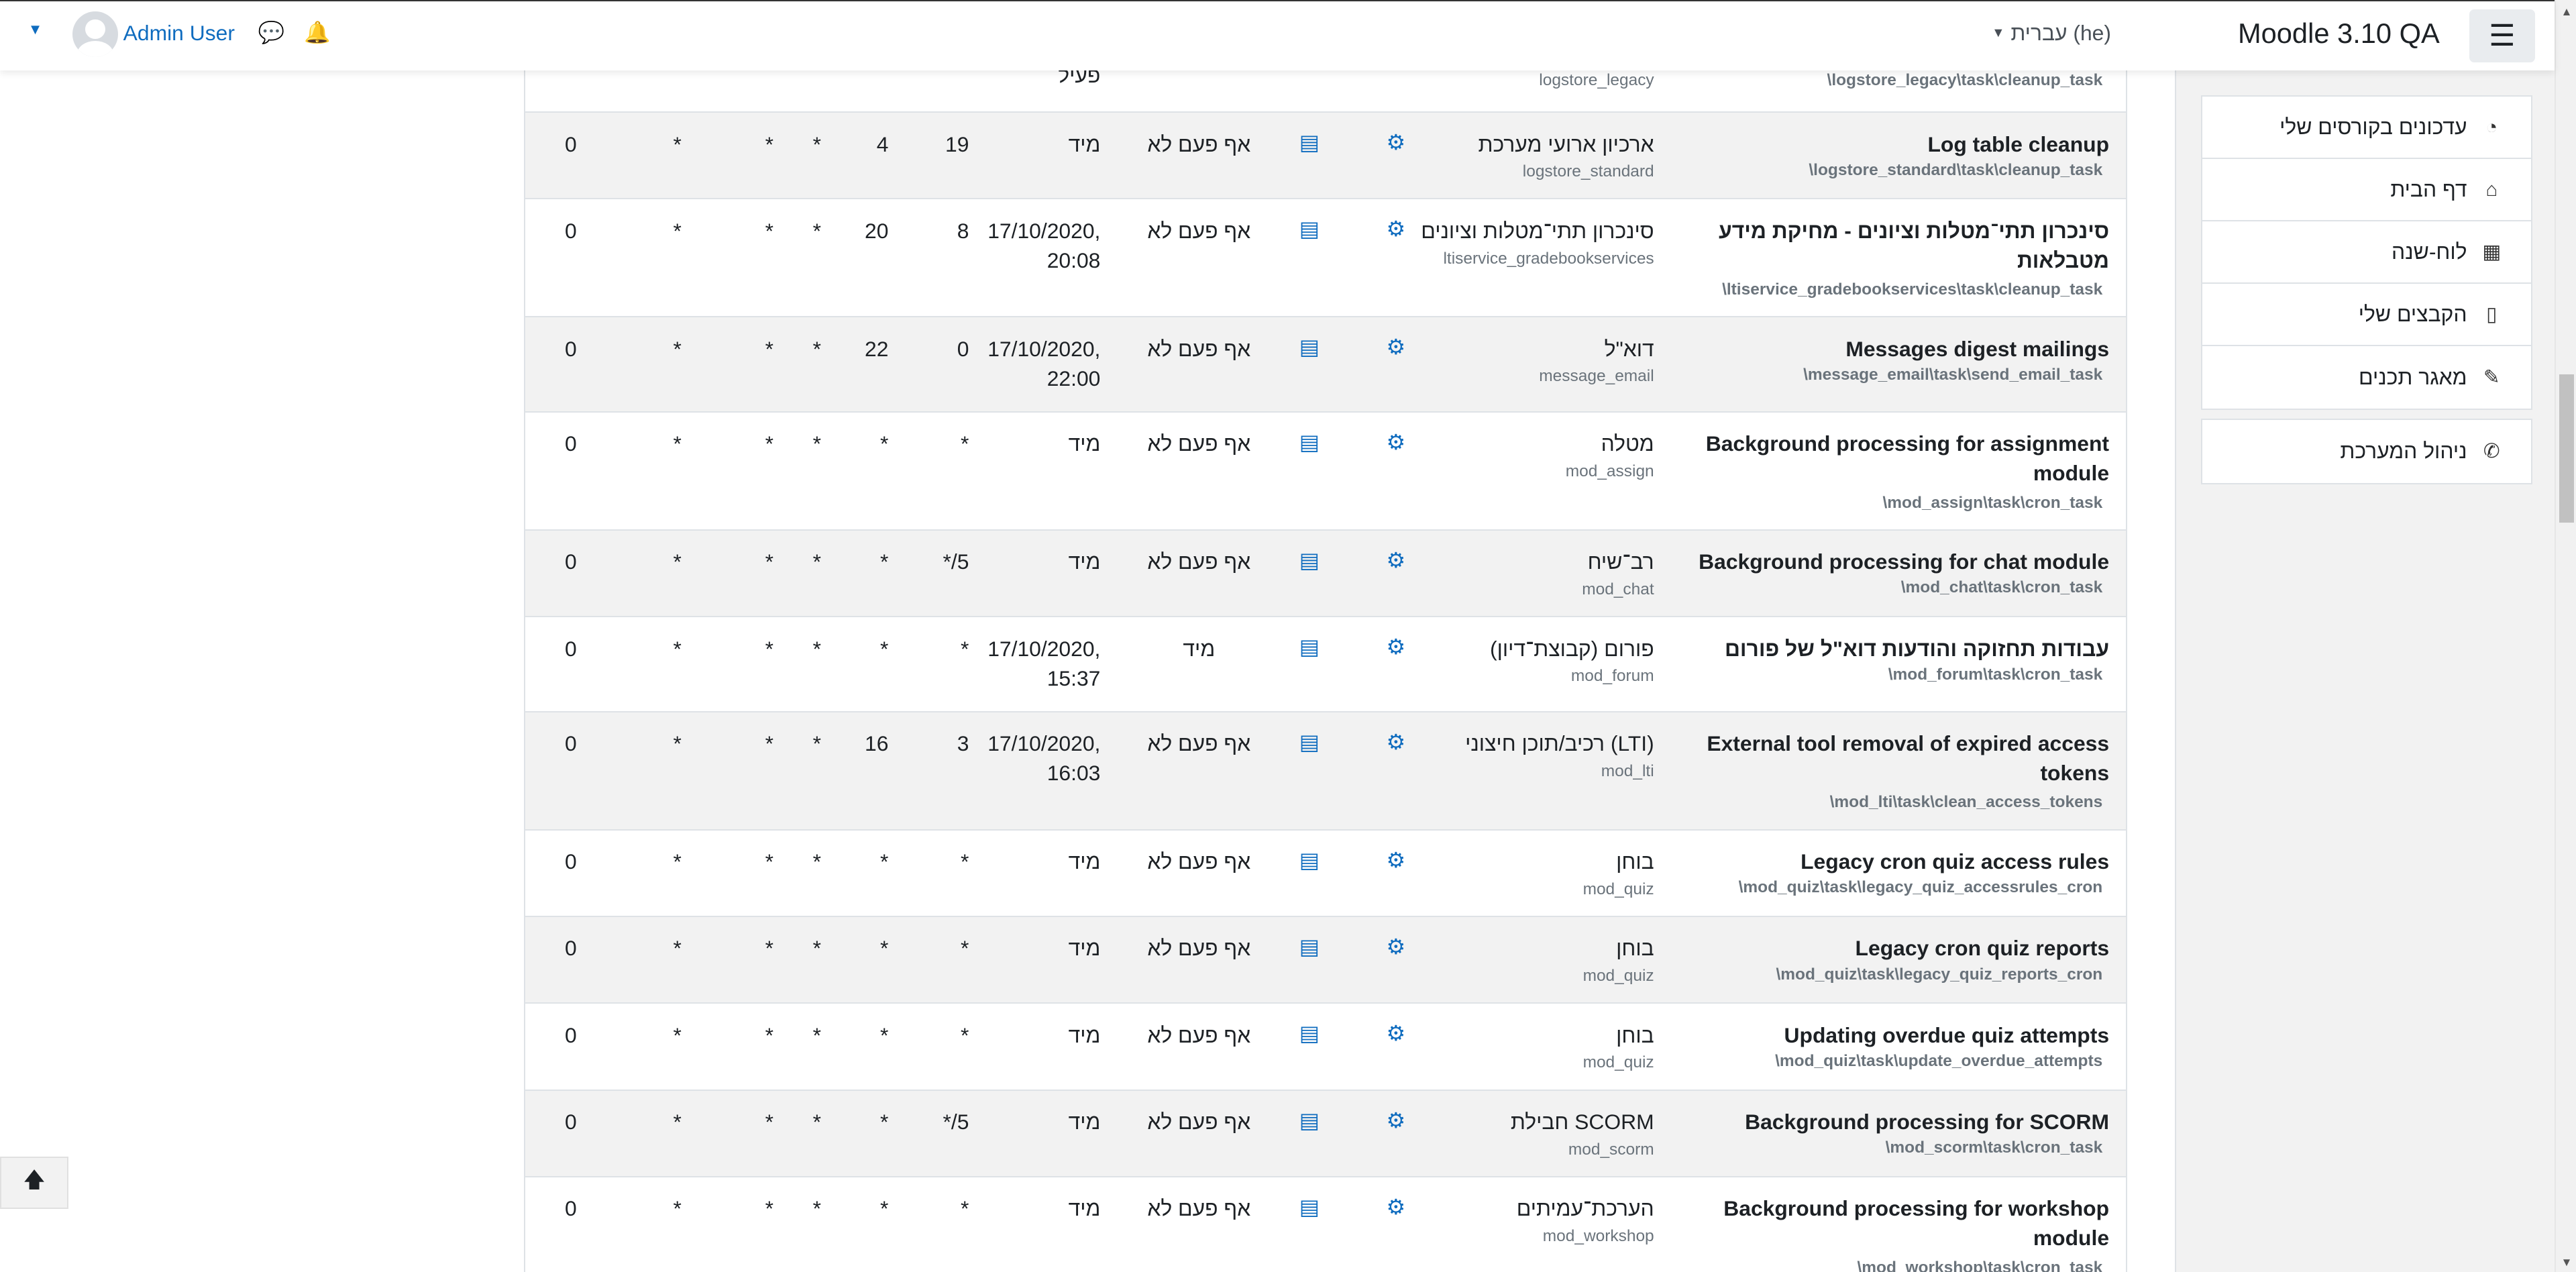  What do you see at coordinates (877, 743) in the screenshot?
I see `hour-value: 16` at bounding box center [877, 743].